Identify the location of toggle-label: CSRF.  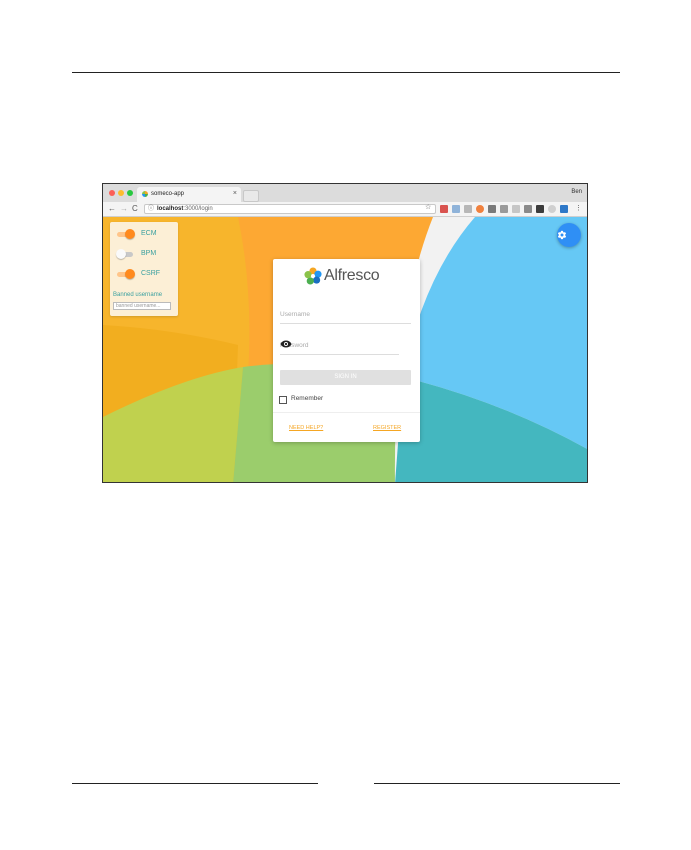
(151, 273).